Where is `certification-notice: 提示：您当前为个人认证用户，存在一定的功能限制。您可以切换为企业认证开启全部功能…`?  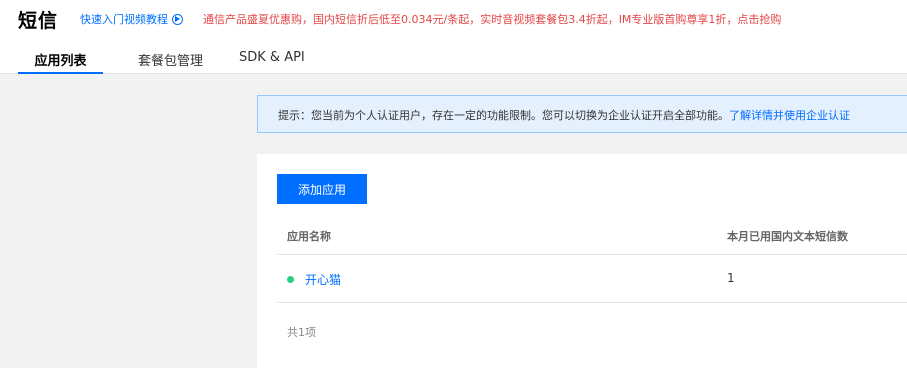 certification-notice: 提示：您当前为个人认证用户，存在一定的功能限制。您可以切换为企业认证开启全部功能… is located at coordinates (582, 114).